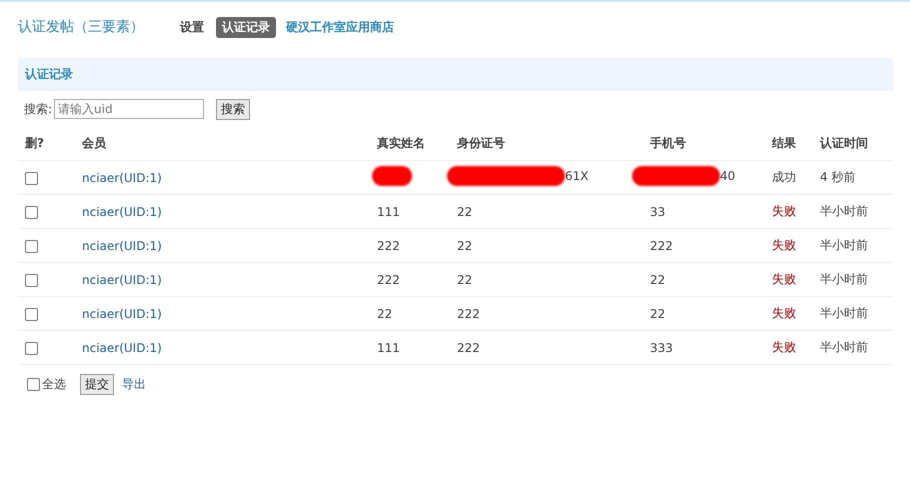  What do you see at coordinates (340, 27) in the screenshot?
I see `nav-link: 硬汉工作室应用商店` at bounding box center [340, 27].